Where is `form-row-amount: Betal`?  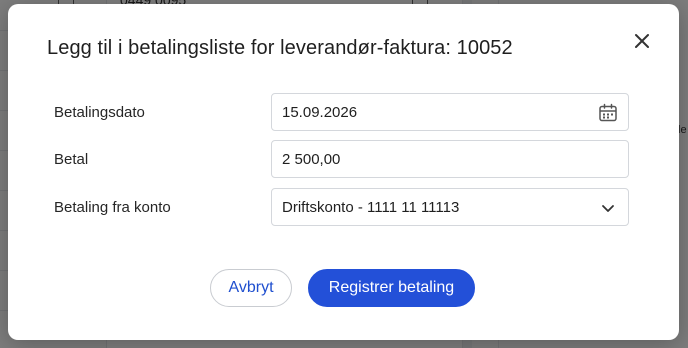
form-row-amount: Betal is located at coordinates (343, 160).